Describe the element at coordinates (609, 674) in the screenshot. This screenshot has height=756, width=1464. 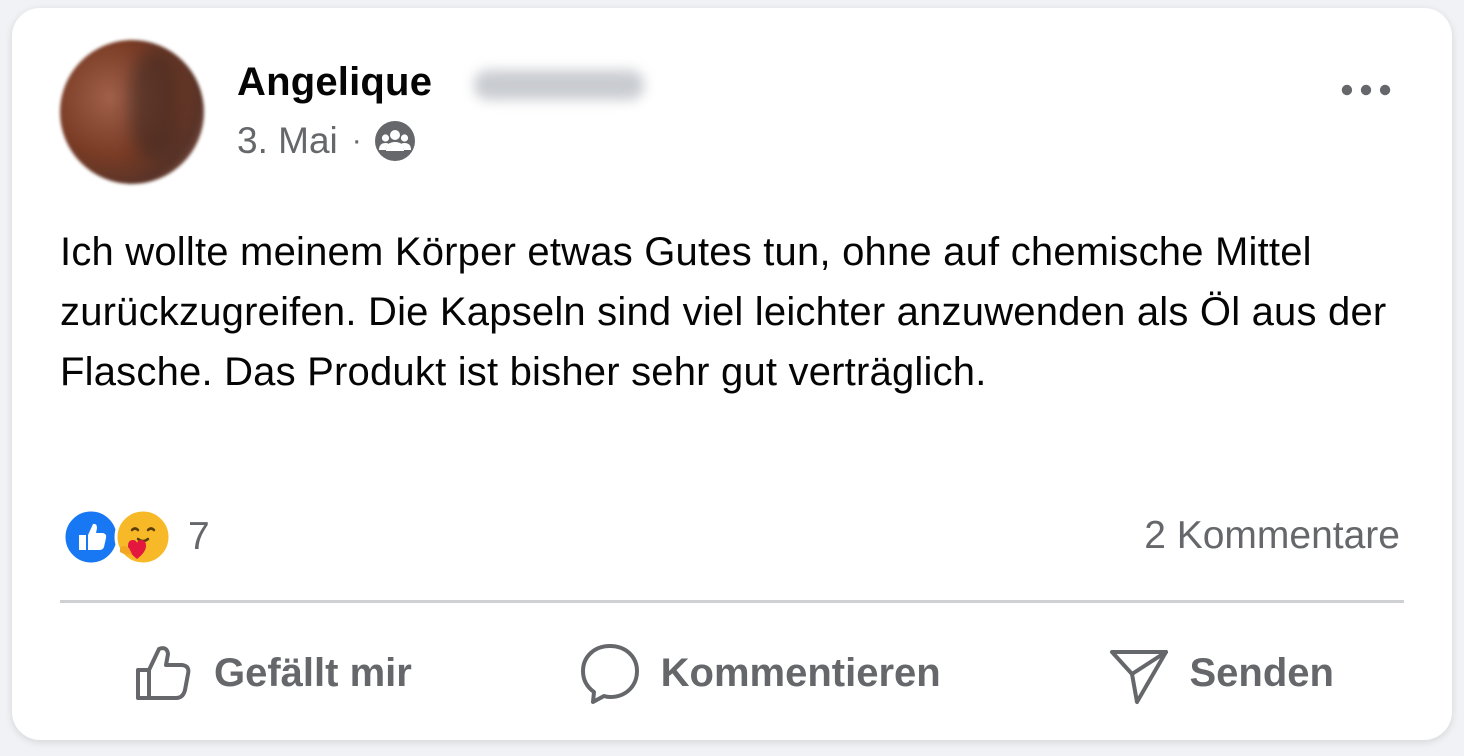
I see `comment-bubble-icon` at that location.